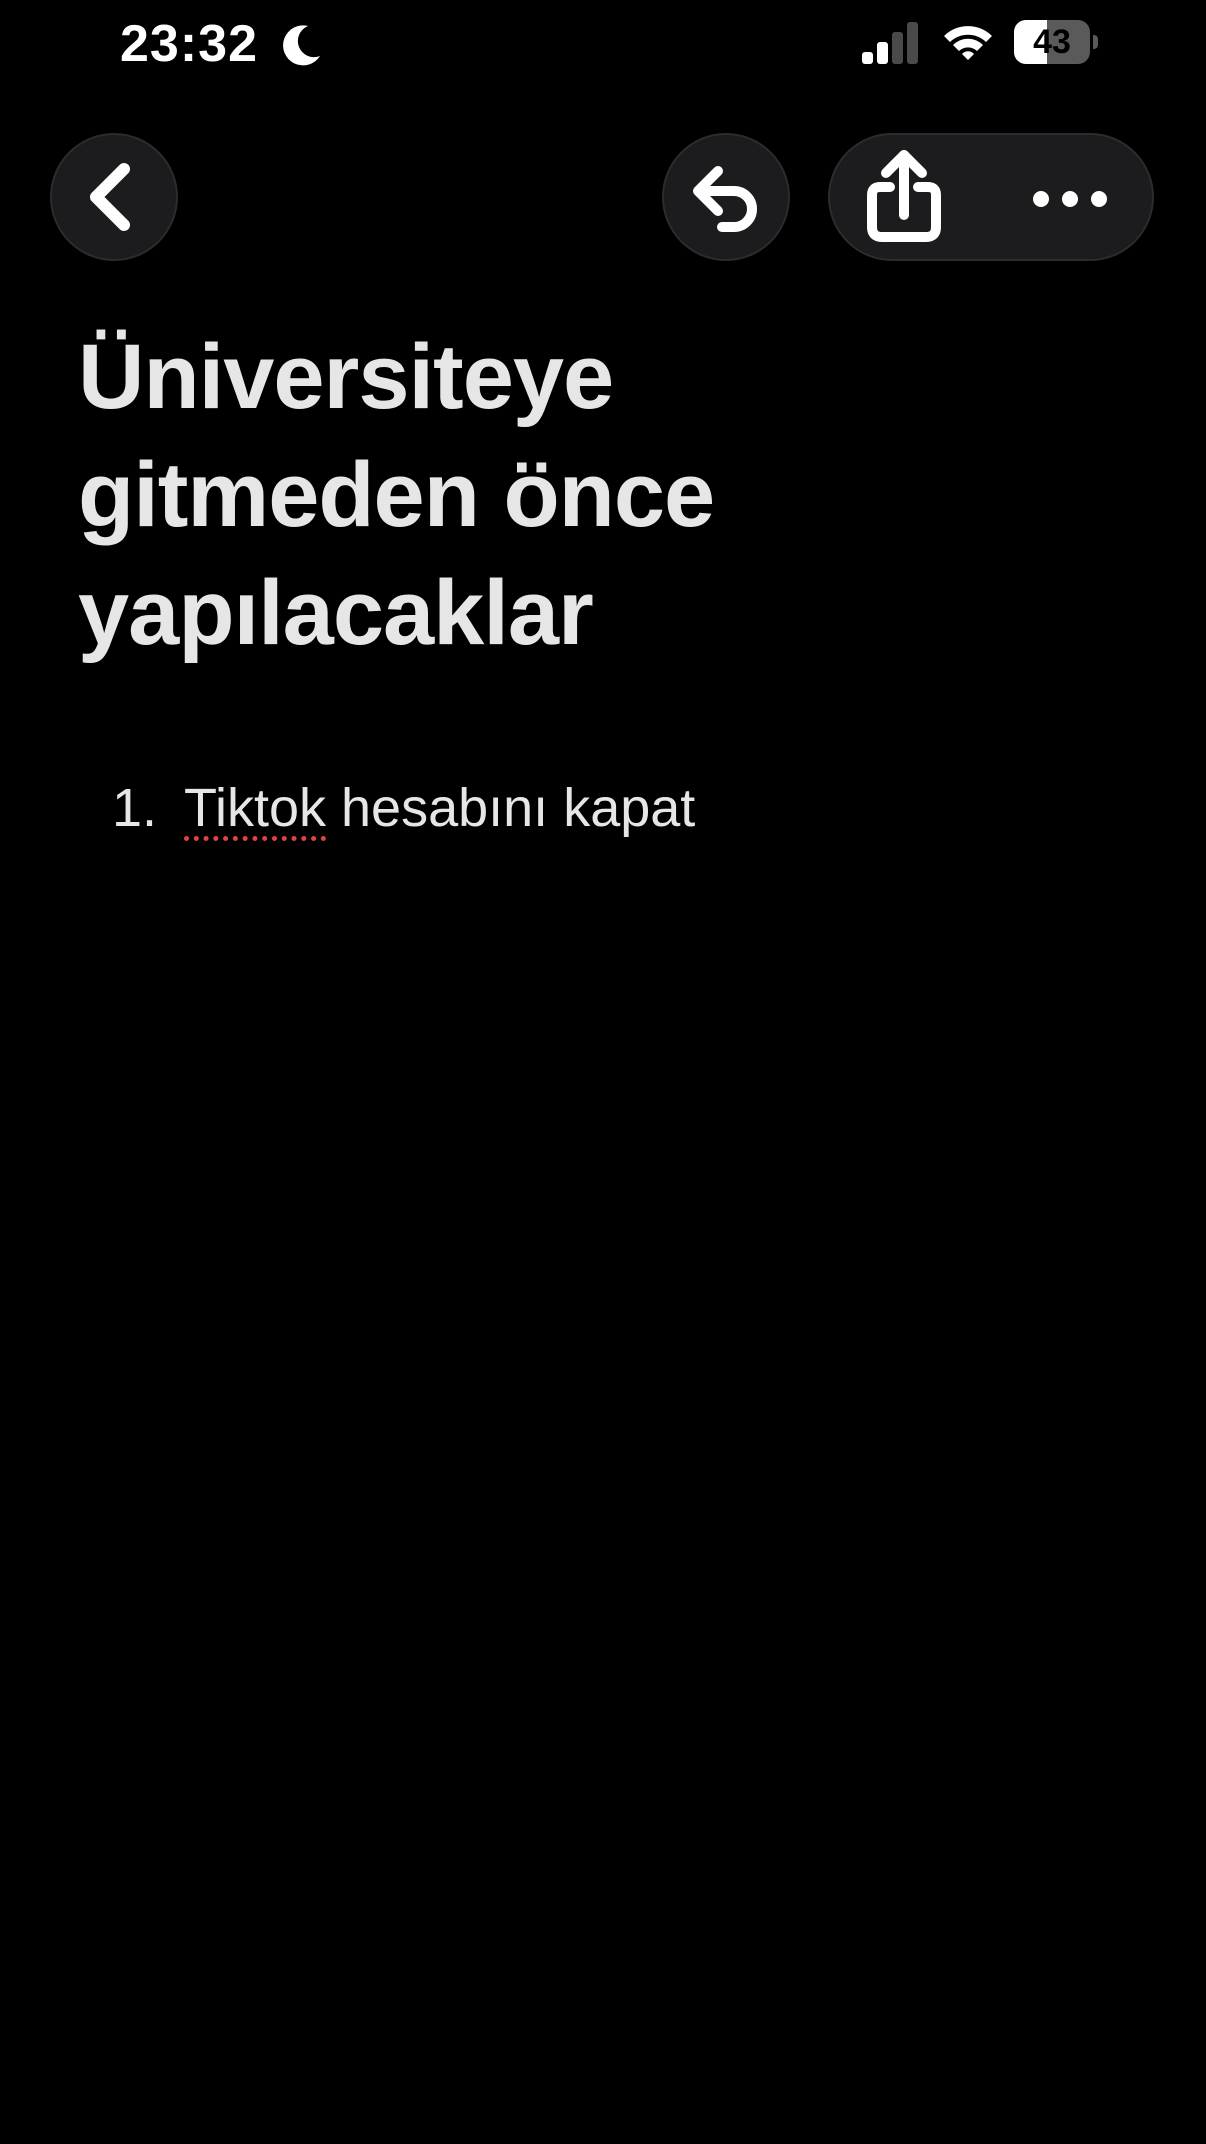  I want to click on share-icon, so click(904, 196).